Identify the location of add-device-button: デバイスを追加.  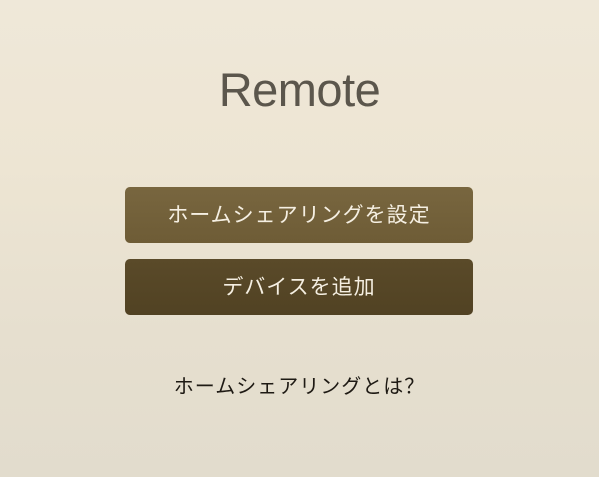
(299, 287).